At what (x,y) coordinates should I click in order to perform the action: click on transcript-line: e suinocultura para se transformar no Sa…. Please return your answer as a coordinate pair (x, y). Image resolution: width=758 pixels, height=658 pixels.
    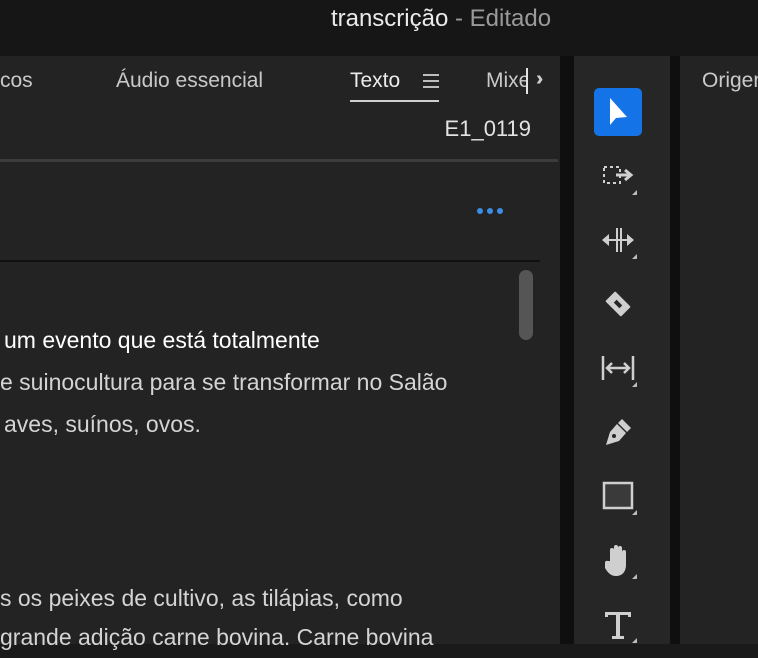
    Looking at the image, I should click on (223, 382).